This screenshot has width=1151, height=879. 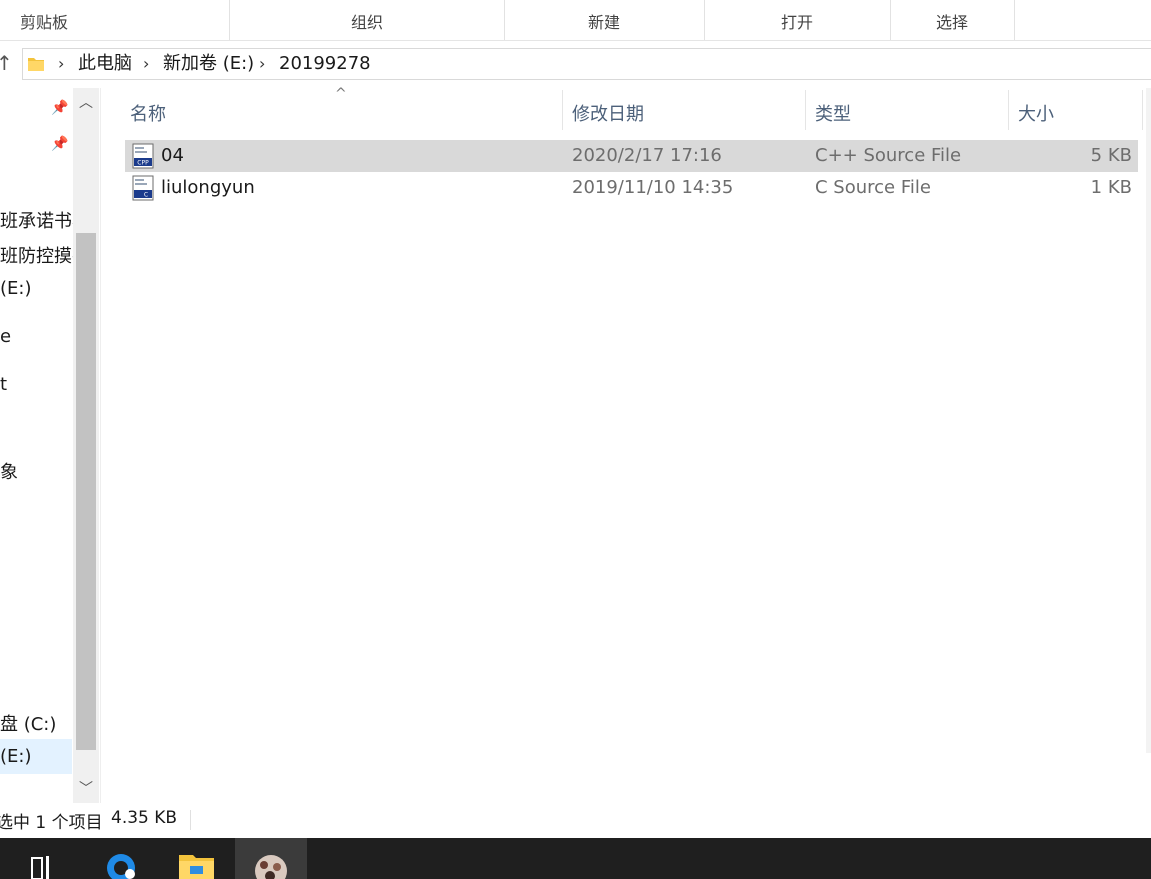 What do you see at coordinates (1036, 113) in the screenshot?
I see `column-header-size: 大小` at bounding box center [1036, 113].